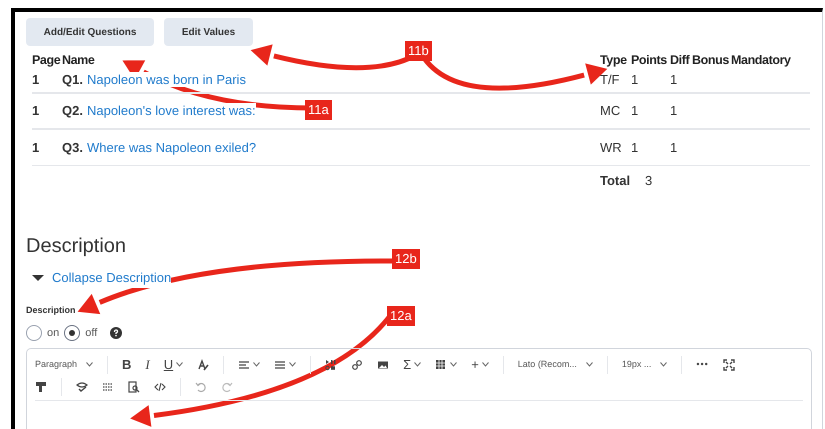  Describe the element at coordinates (51, 310) in the screenshot. I see `field-label: Description` at that location.